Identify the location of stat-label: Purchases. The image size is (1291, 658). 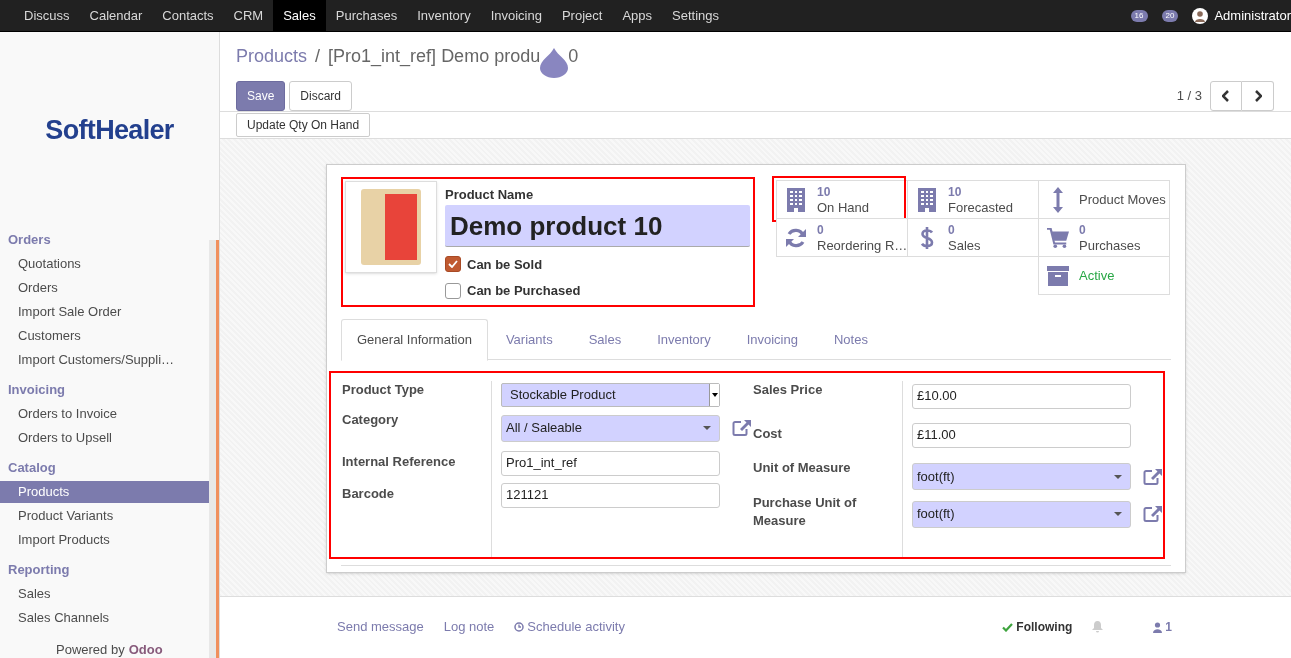
(1110, 245).